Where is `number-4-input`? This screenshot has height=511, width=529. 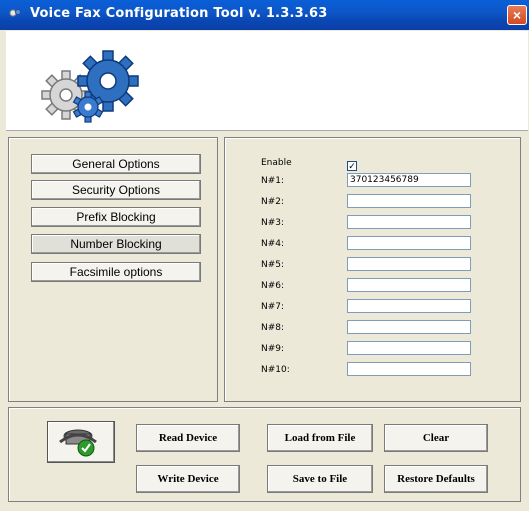 number-4-input is located at coordinates (409, 243).